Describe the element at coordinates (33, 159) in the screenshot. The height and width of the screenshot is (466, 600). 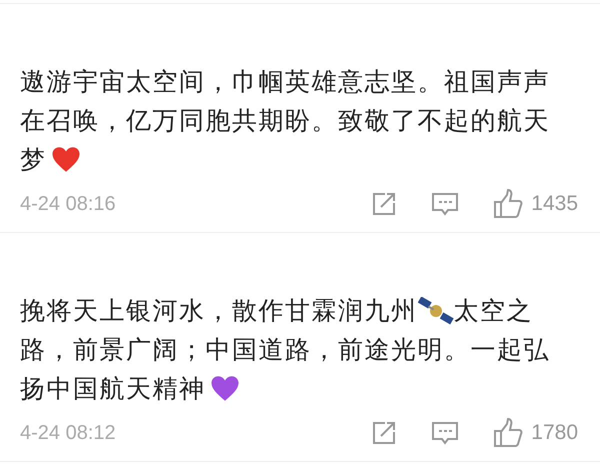
I see `comment-text: 梦` at that location.